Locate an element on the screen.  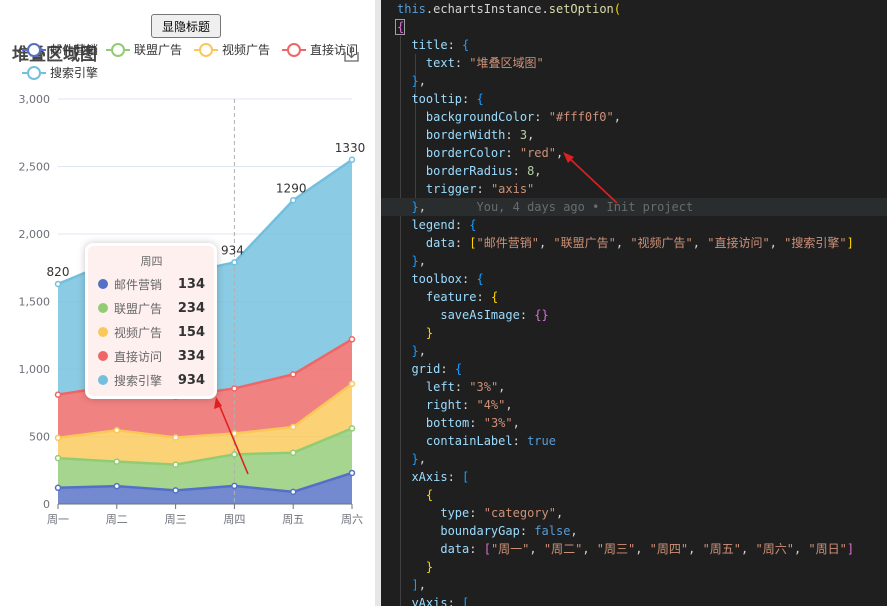
tooltip-row: 搜索引擎 934 is located at coordinates (151, 380).